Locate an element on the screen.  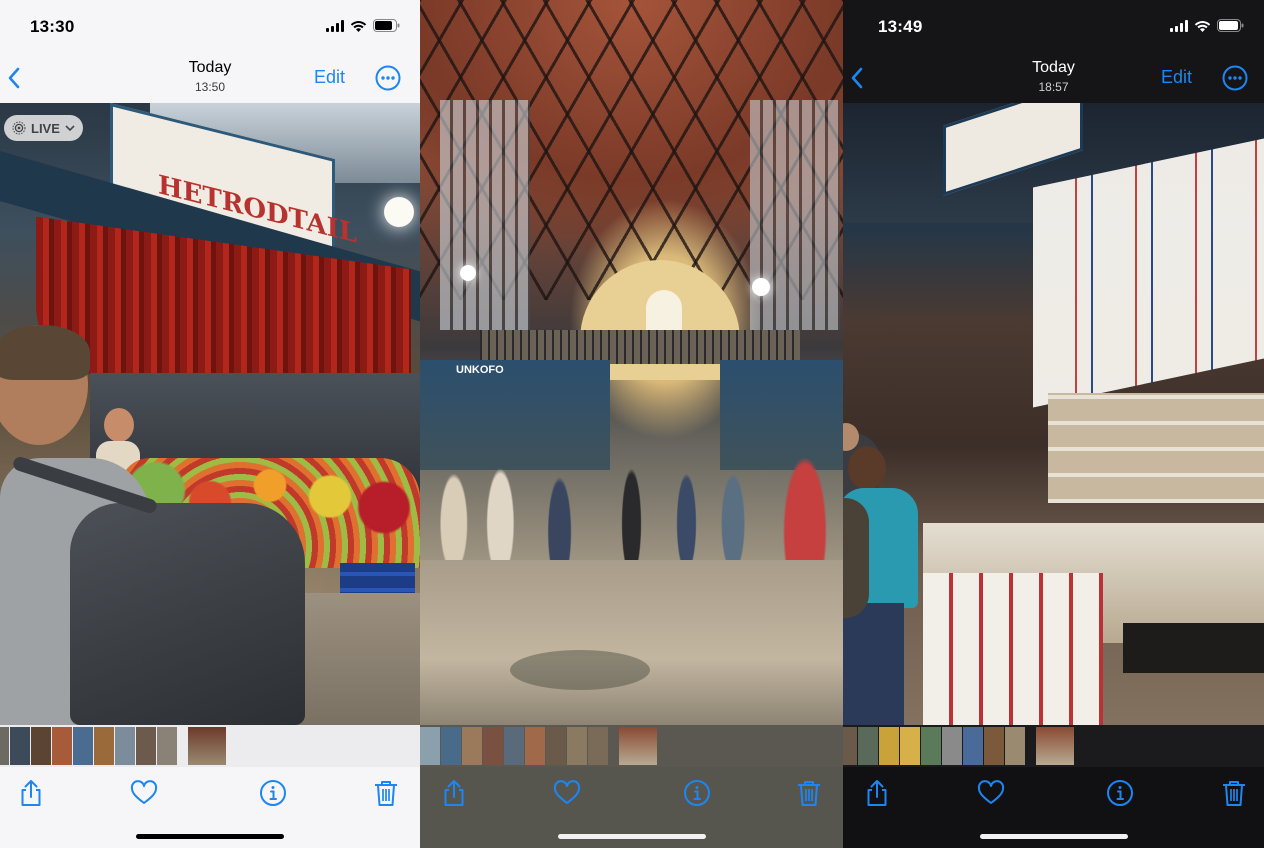
status-time: 13:30 is located at coordinates (52, 26).